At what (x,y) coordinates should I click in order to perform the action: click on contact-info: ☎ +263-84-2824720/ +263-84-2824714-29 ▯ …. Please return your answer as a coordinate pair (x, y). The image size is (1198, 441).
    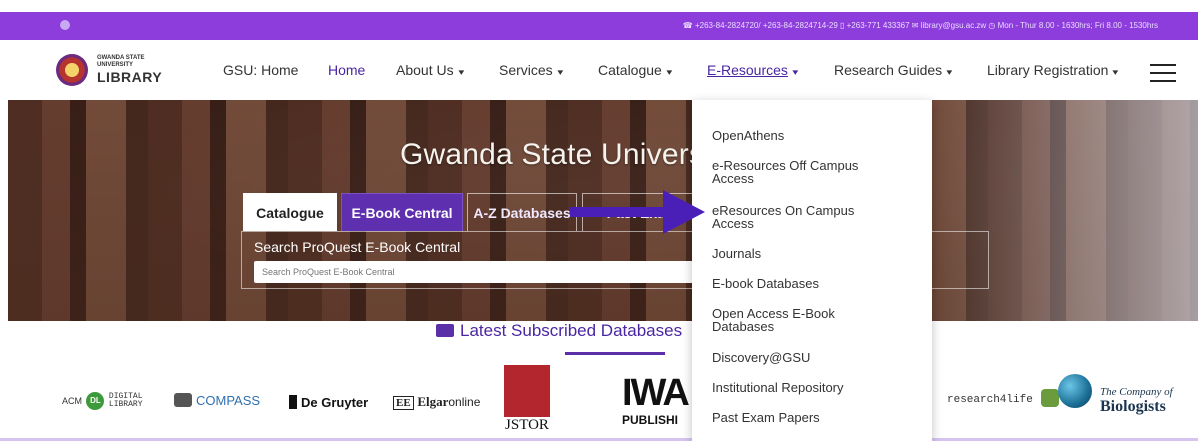
    Looking at the image, I should click on (920, 25).